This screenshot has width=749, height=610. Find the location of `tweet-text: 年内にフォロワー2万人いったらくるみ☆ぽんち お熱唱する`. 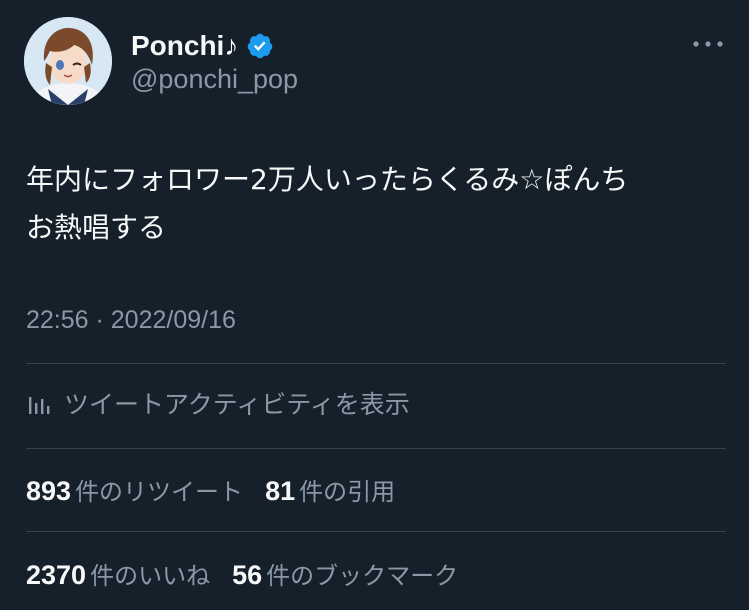

tweet-text: 年内にフォロワー2万人いったらくるみ☆ぽんち お熱唱する is located at coordinates (378, 204).